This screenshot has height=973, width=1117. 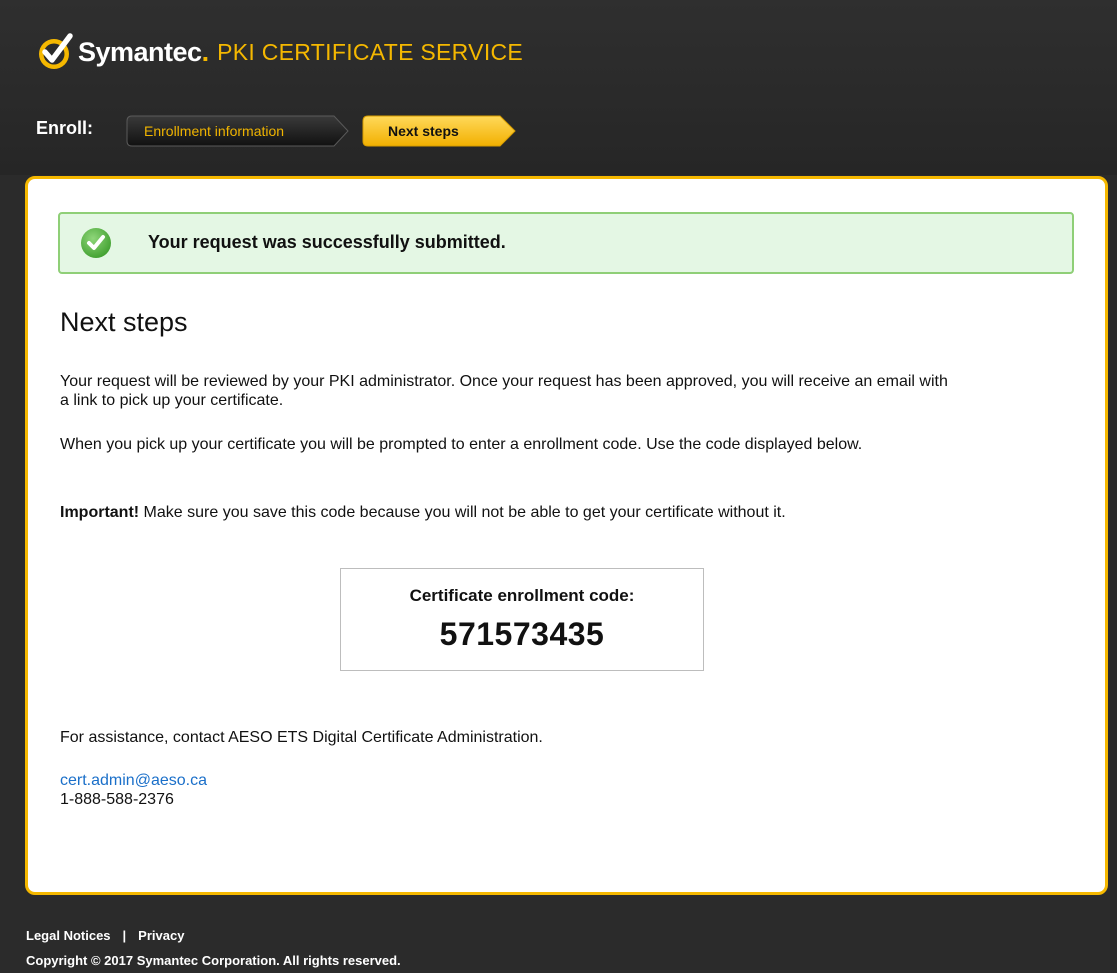 I want to click on step-label: Enrollment information, so click(x=214, y=131).